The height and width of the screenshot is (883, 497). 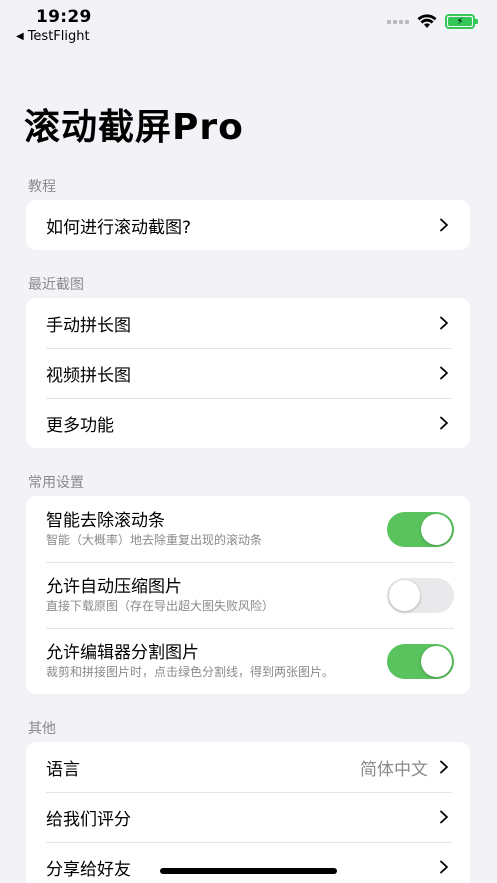 I want to click on language-value: 简体中文, so click(x=394, y=769).